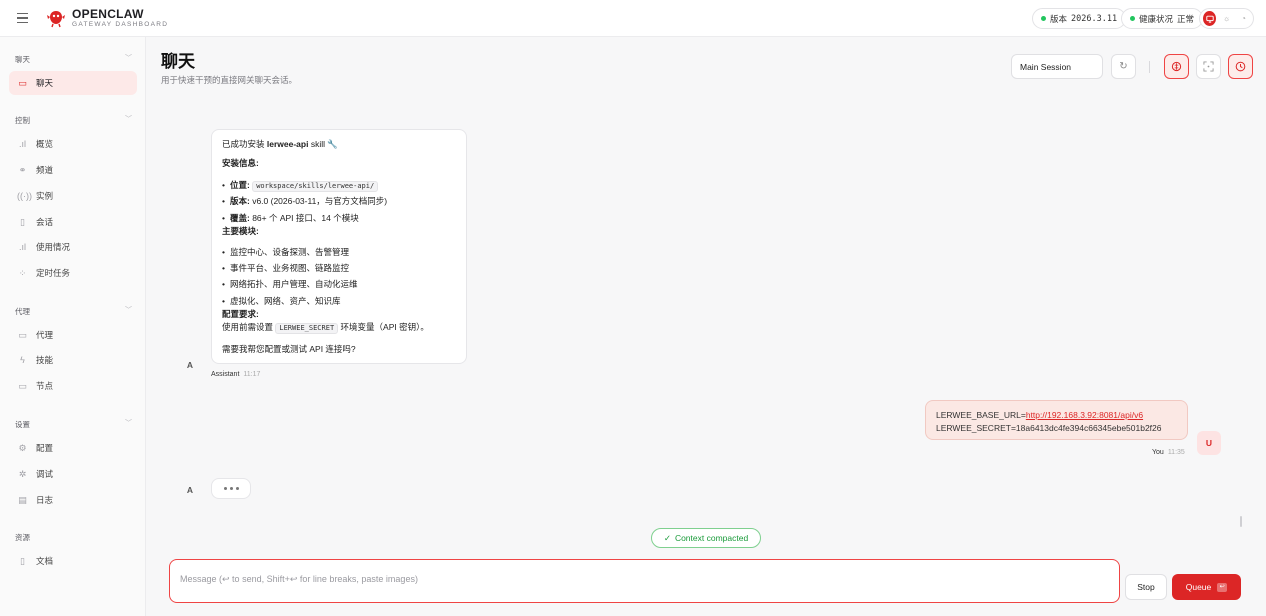 This screenshot has height=616, width=1266. I want to click on theme-switcher: ☼ ◔, so click(1226, 18).